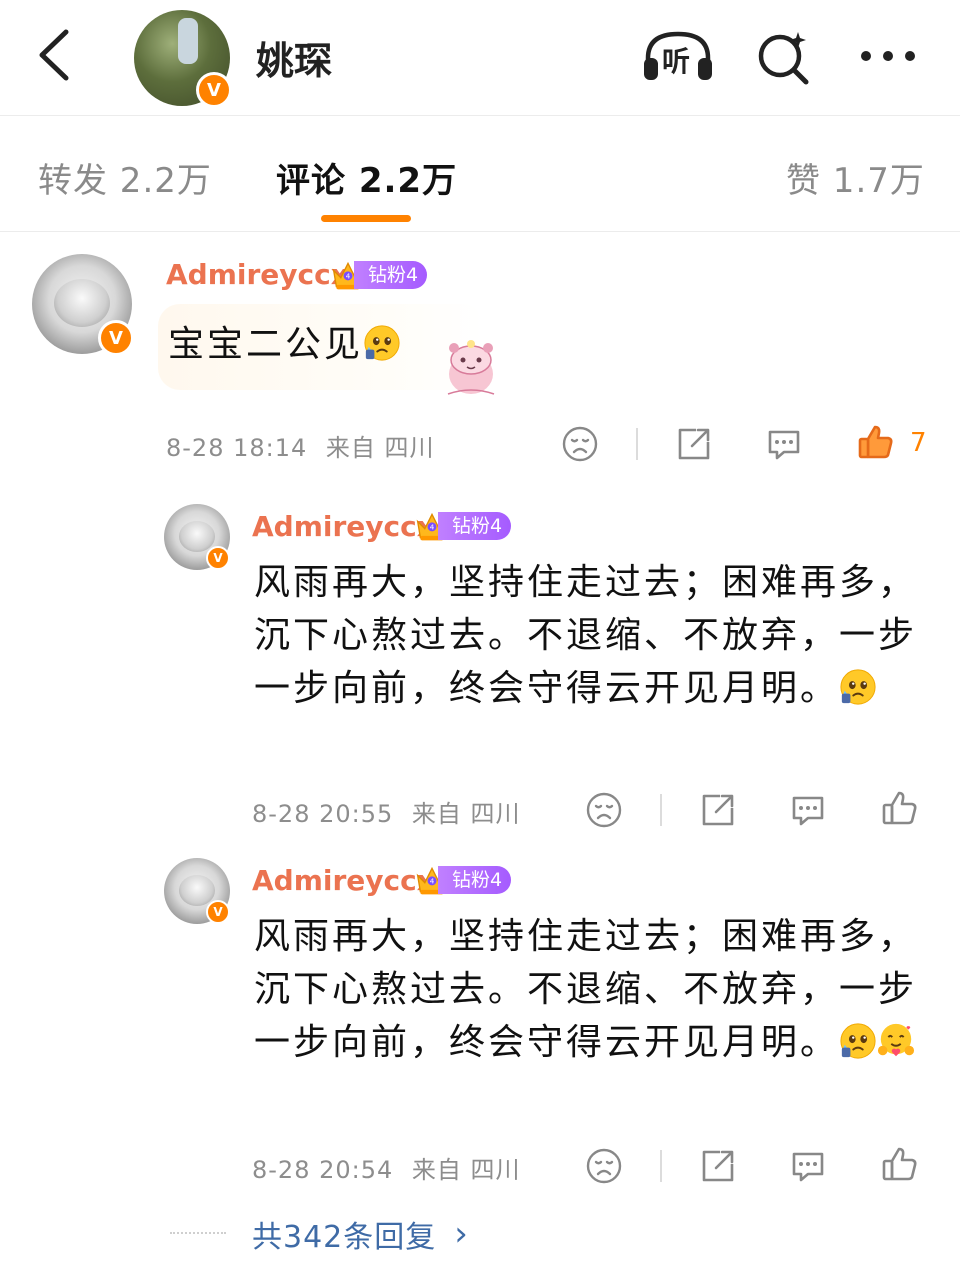 The image size is (960, 1288). Describe the element at coordinates (783, 58) in the screenshot. I see `search-sparkle-icon` at that location.